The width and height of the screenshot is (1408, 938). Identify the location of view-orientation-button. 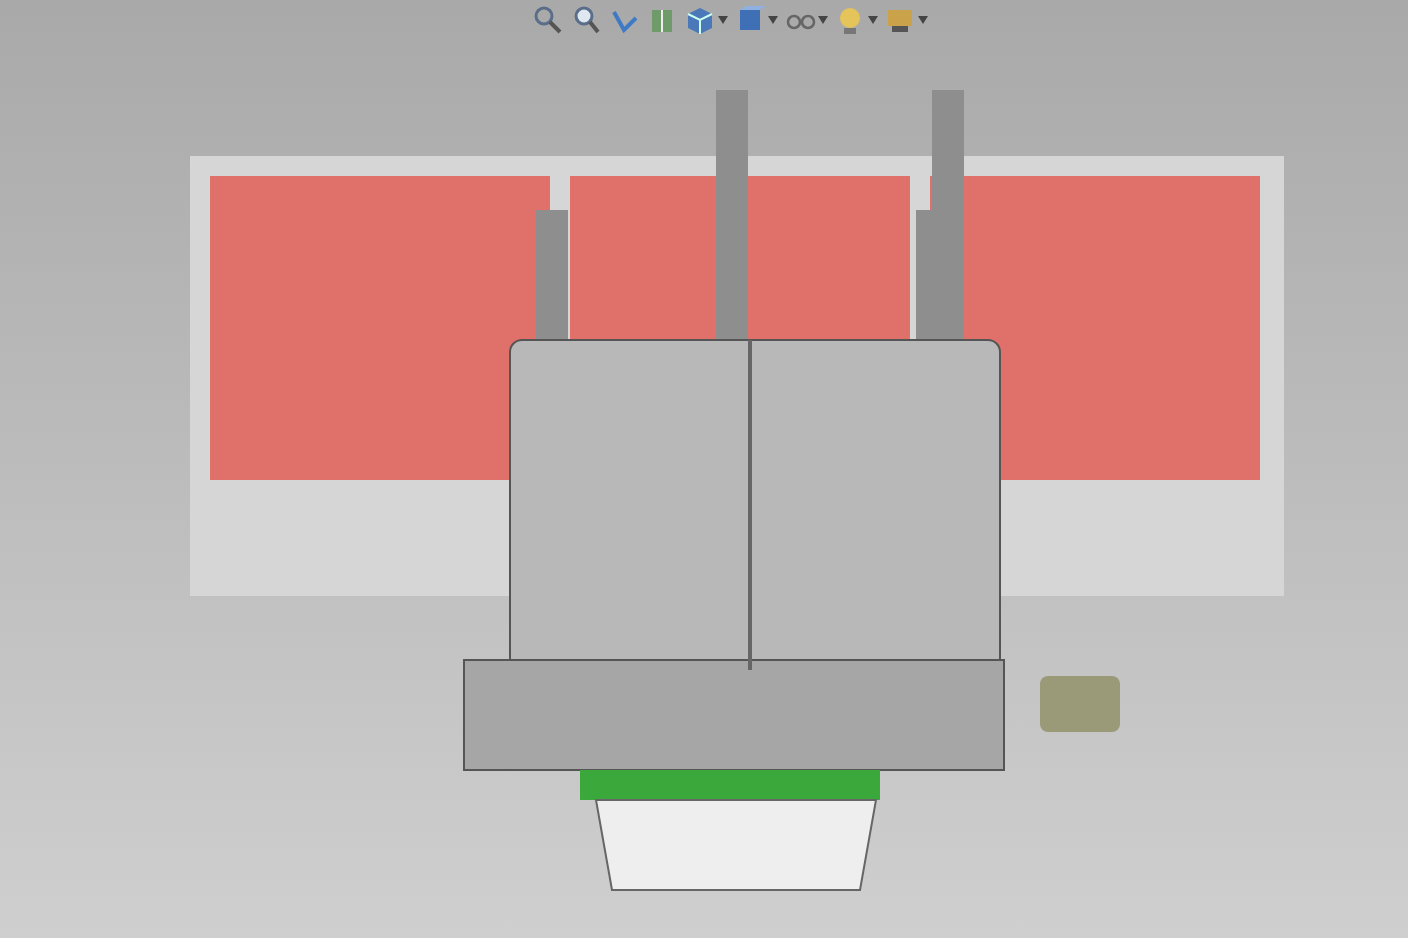
(706, 20).